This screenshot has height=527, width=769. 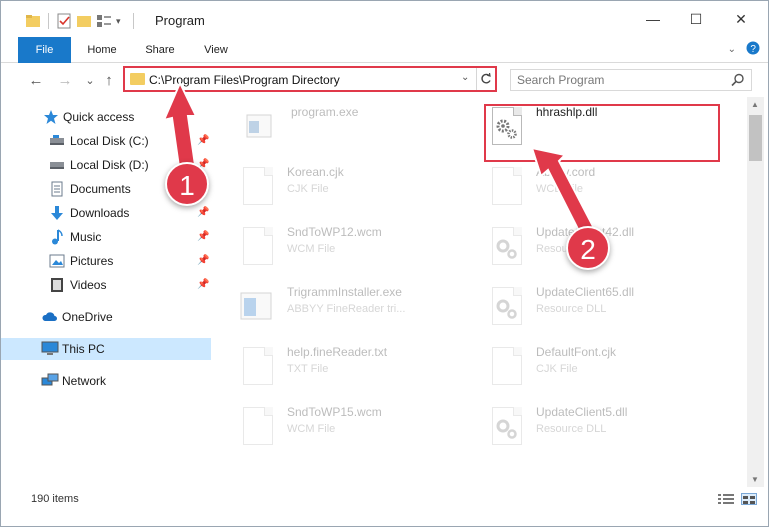 I want to click on highlight-box, so click(x=602, y=133).